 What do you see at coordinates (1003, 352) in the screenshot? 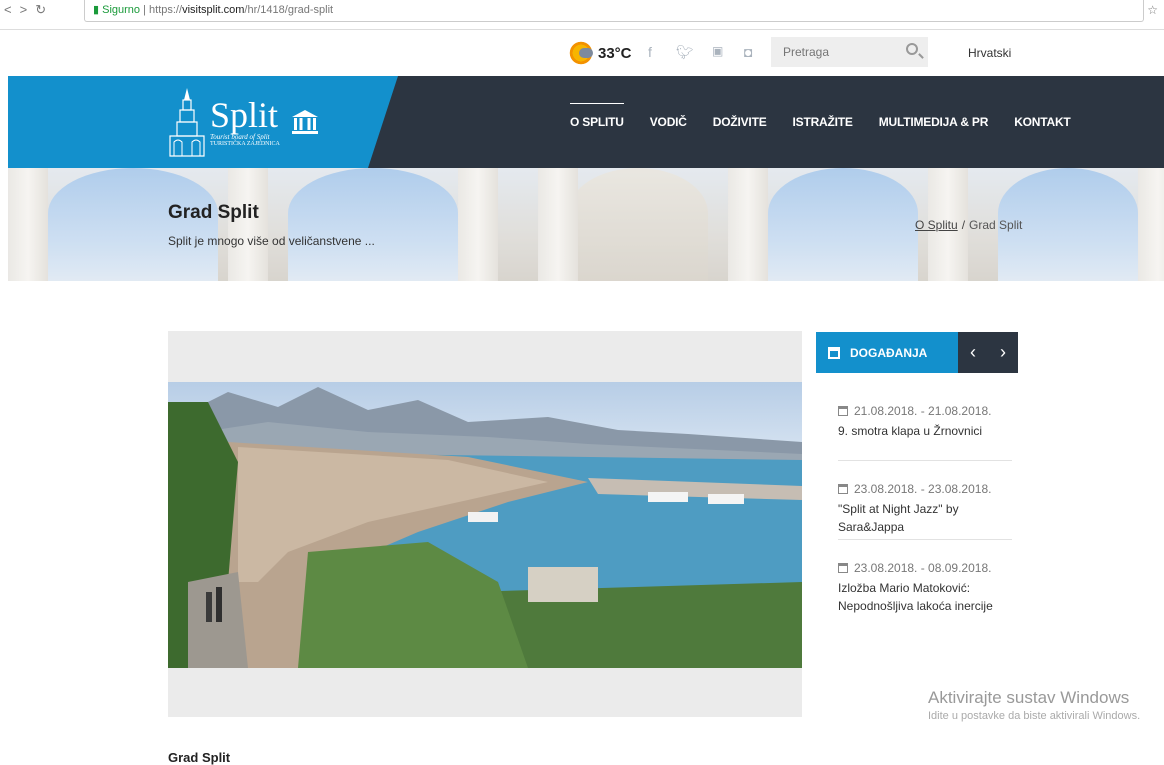
I see `events-next-icon: ›` at bounding box center [1003, 352].